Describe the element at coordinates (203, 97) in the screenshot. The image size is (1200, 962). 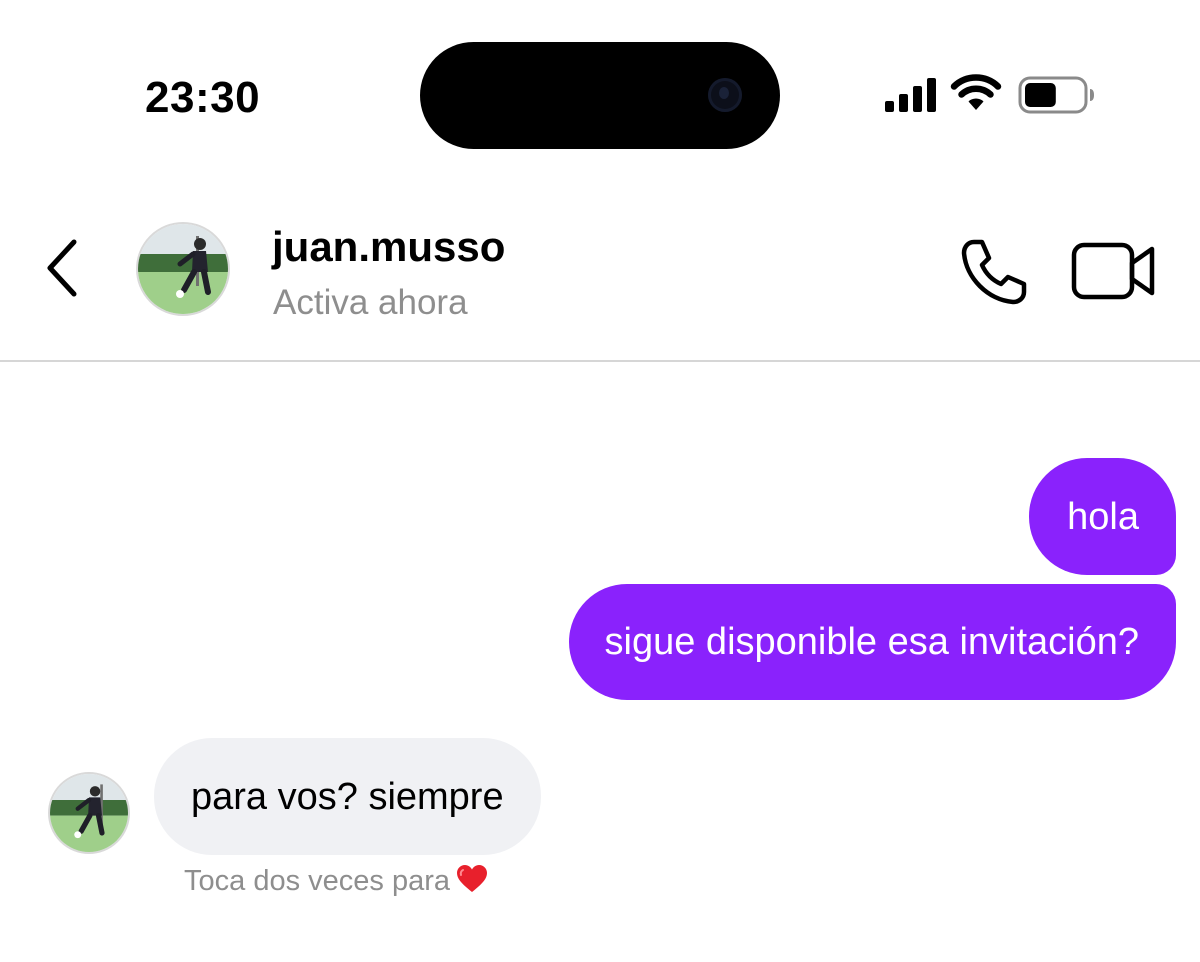
I see `status-time: 23:30` at that location.